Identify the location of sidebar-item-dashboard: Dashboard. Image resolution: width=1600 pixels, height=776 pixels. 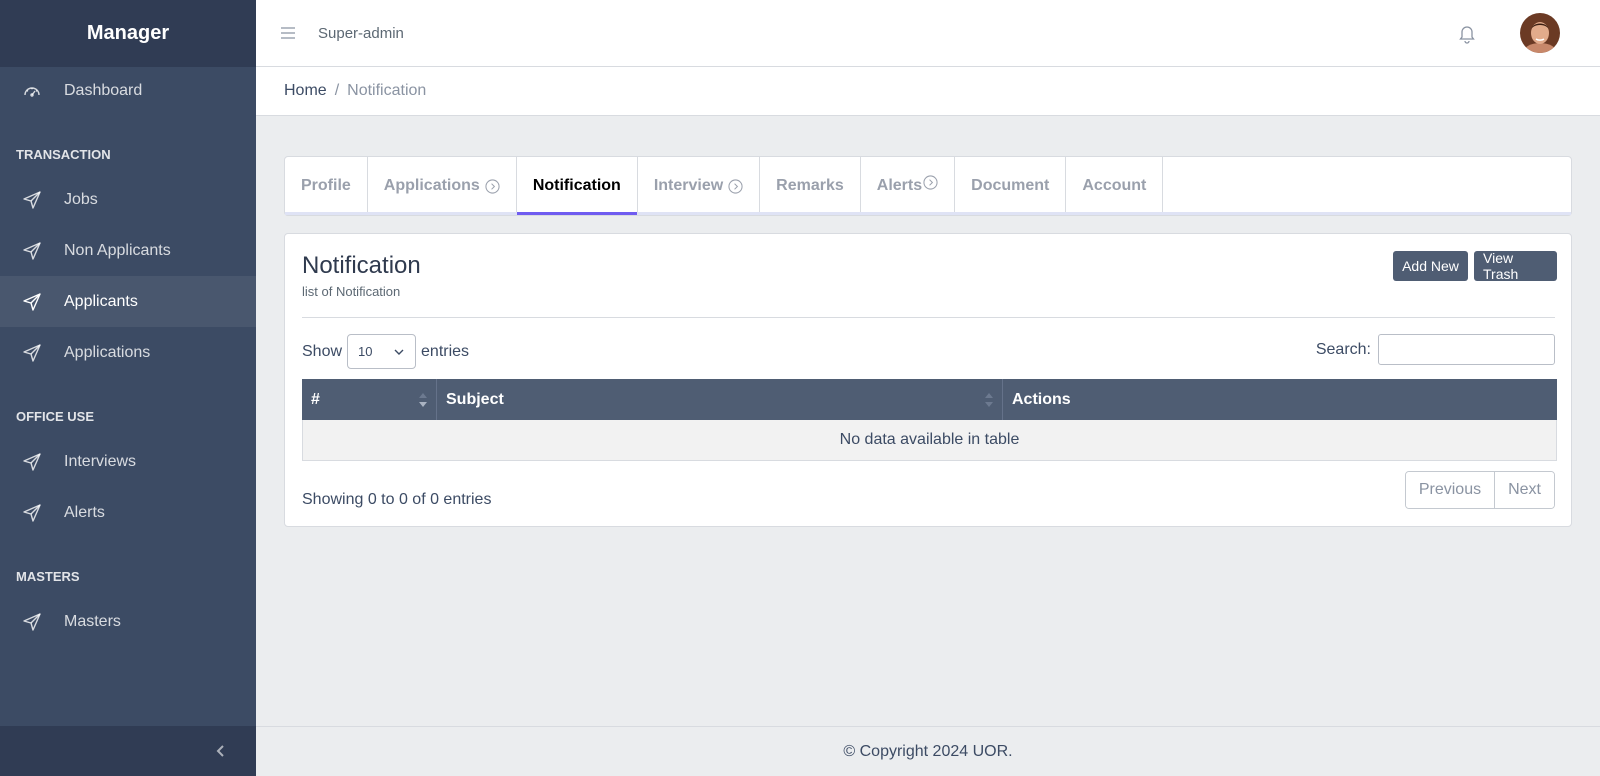
(128, 90).